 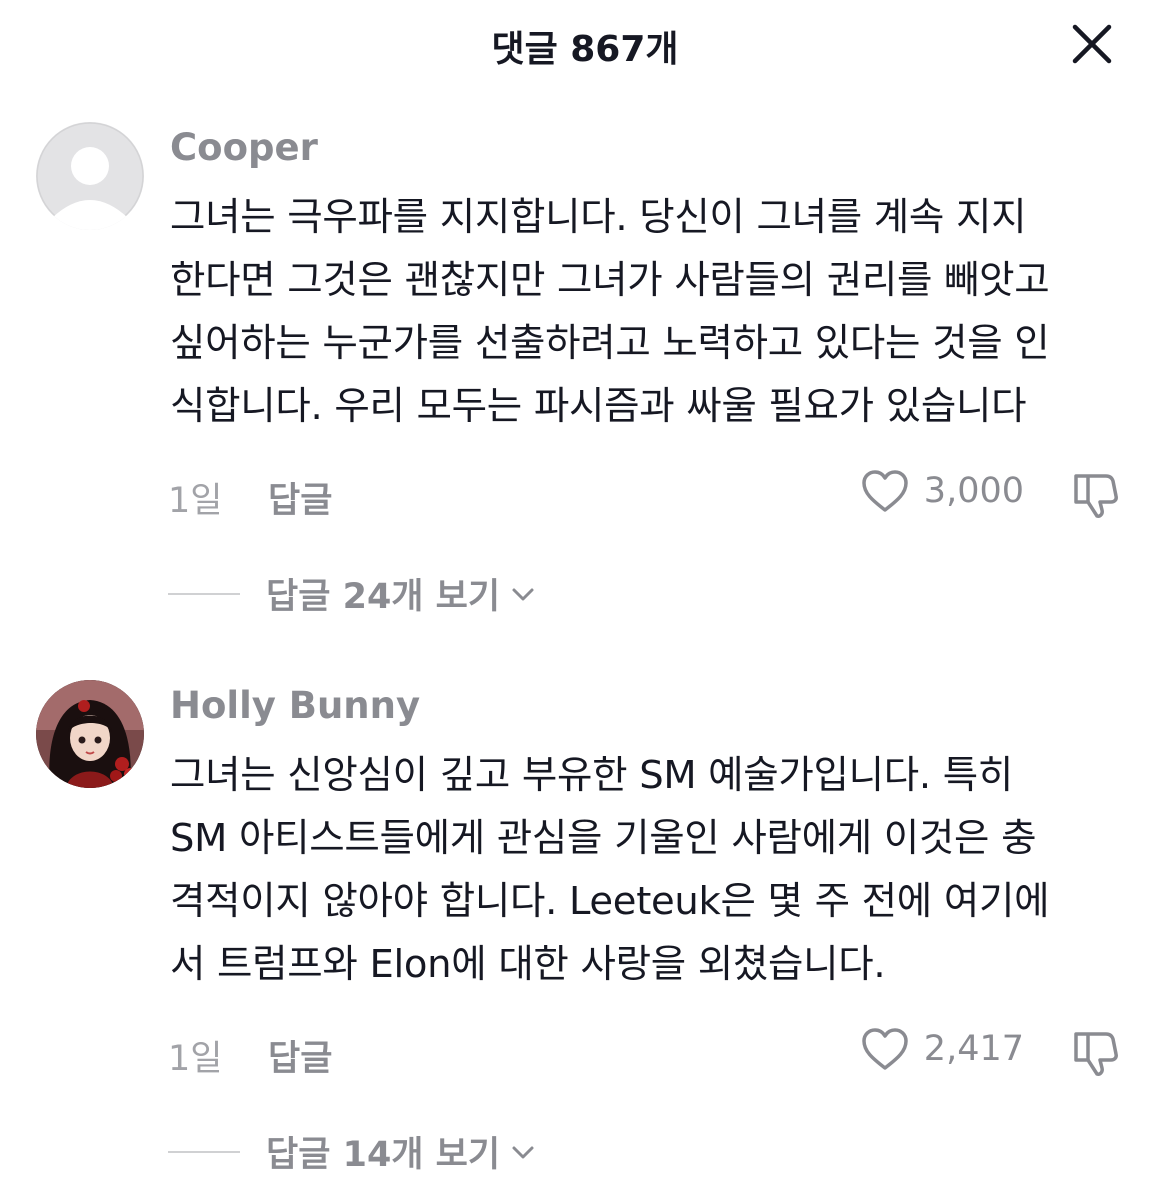 I want to click on view-replies-button: 답글 14개 보기, so click(x=353, y=1151).